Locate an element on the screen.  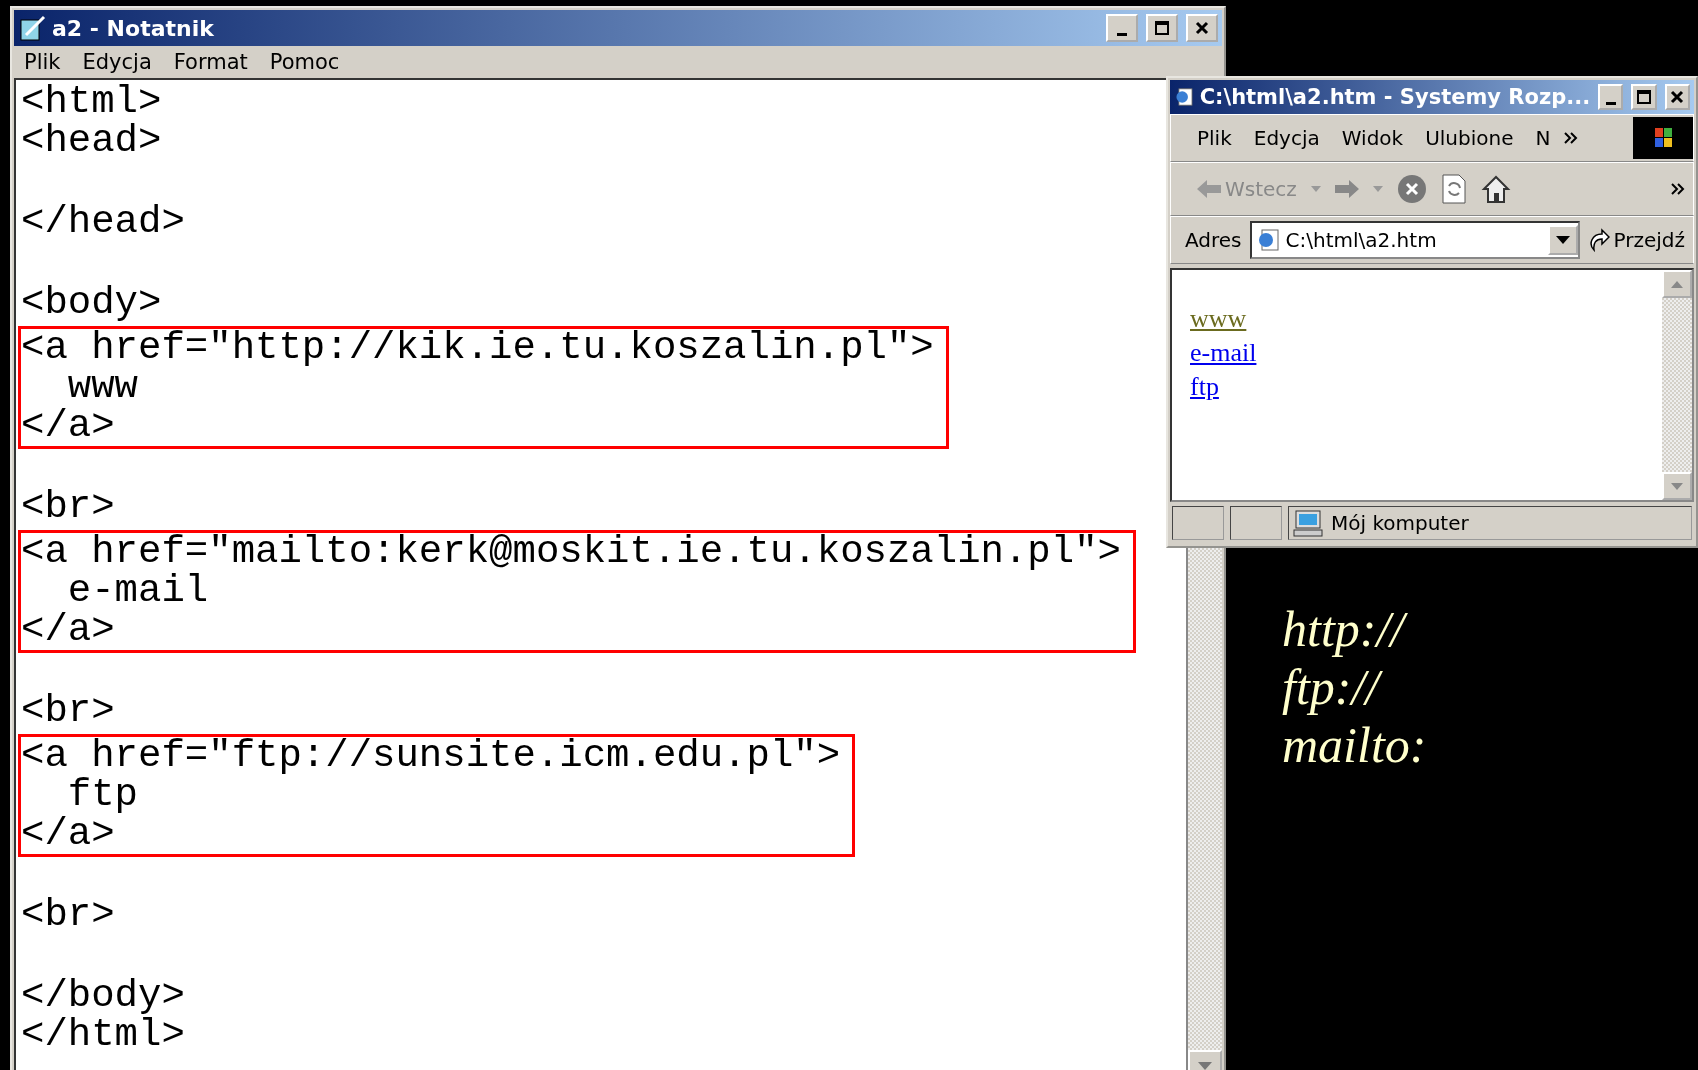
menu-item: Pomoc is located at coordinates (304, 62).